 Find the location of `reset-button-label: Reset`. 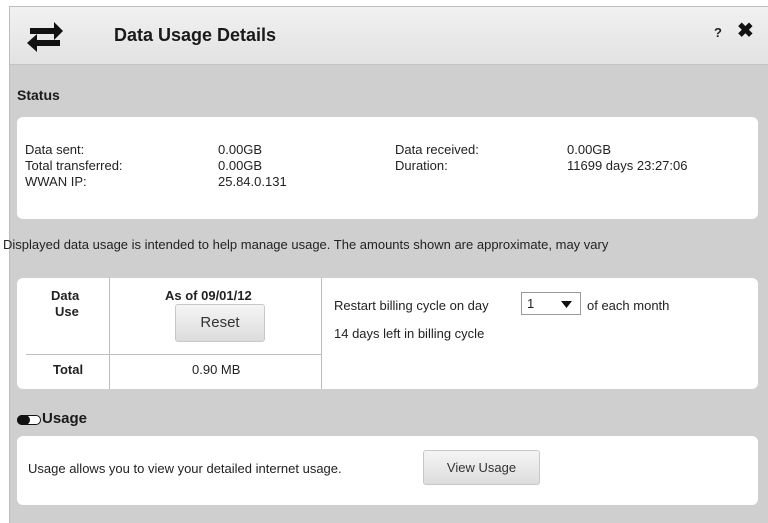

reset-button-label: Reset is located at coordinates (220, 322).